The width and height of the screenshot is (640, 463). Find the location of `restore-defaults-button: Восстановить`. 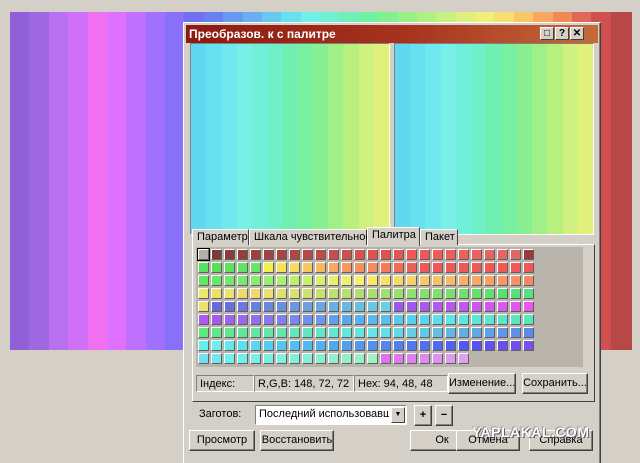

restore-defaults-button: Восстановить is located at coordinates (297, 440).